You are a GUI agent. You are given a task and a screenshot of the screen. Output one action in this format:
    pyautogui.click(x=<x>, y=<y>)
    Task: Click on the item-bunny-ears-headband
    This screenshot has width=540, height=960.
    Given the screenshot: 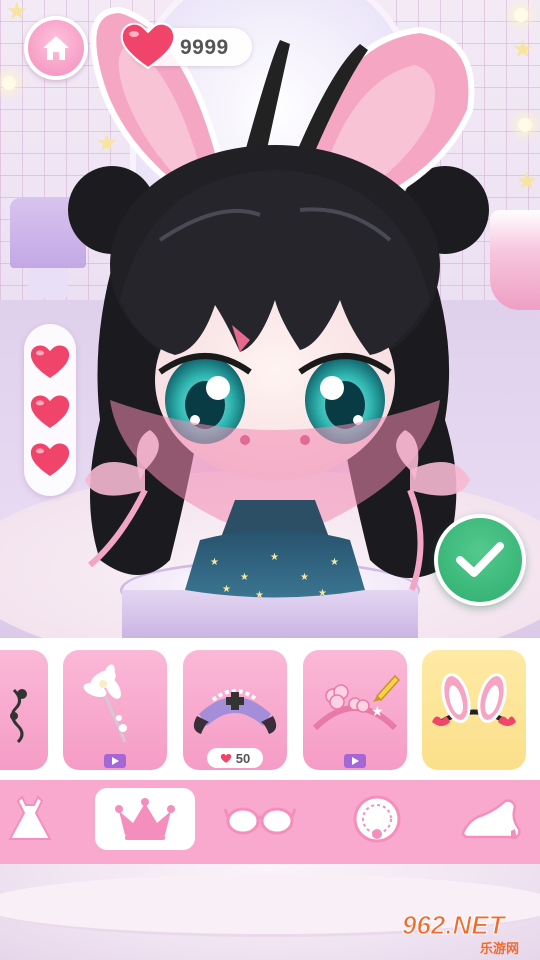 What is the action you would take?
    pyautogui.click(x=474, y=710)
    